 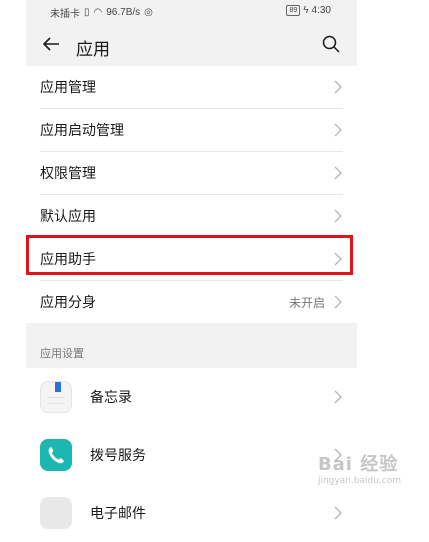 I want to click on menu-item-label: 应用启动管理, so click(x=82, y=130).